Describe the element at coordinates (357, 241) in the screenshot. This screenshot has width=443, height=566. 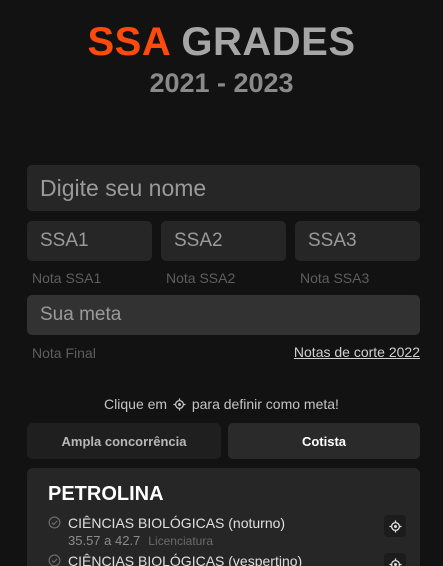
I see `ssa3-input` at that location.